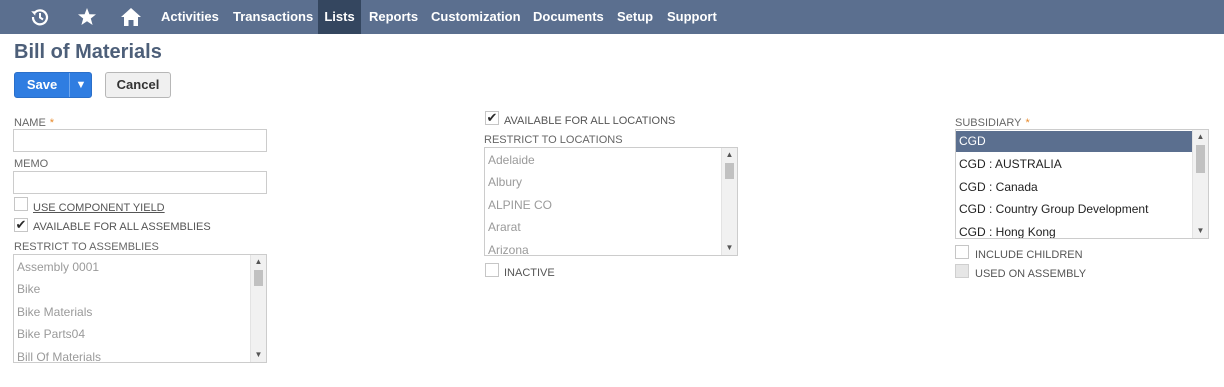 This screenshot has width=1224, height=387. What do you see at coordinates (21, 204) in the screenshot?
I see `use-component-yield-checkbox` at bounding box center [21, 204].